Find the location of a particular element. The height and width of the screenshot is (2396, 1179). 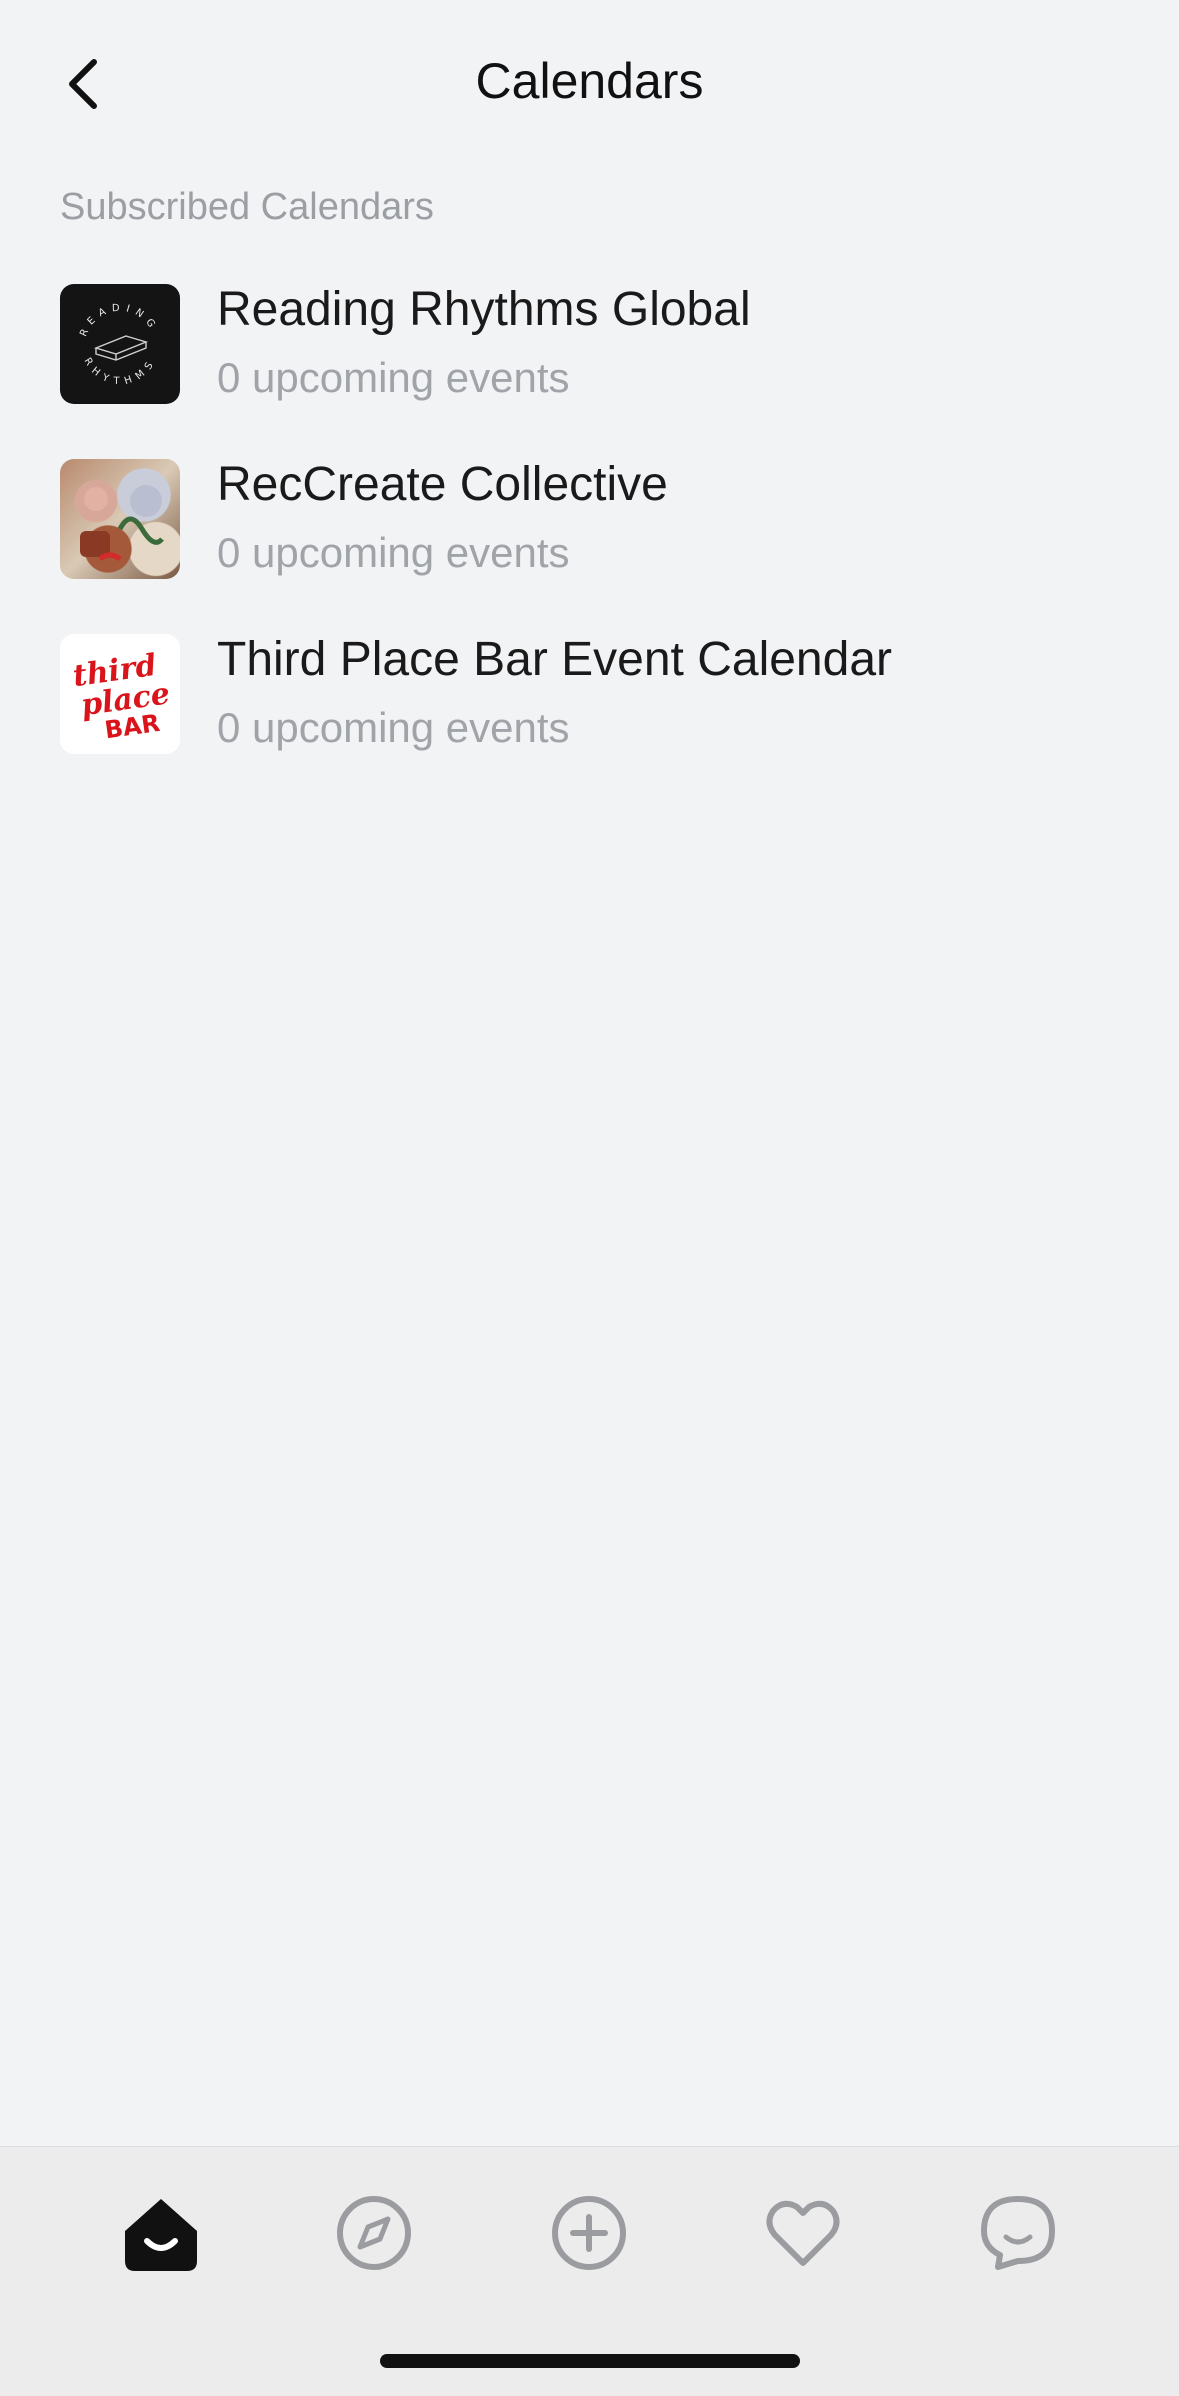

calendar-title: Reading Rhythms Global is located at coordinates (484, 309).